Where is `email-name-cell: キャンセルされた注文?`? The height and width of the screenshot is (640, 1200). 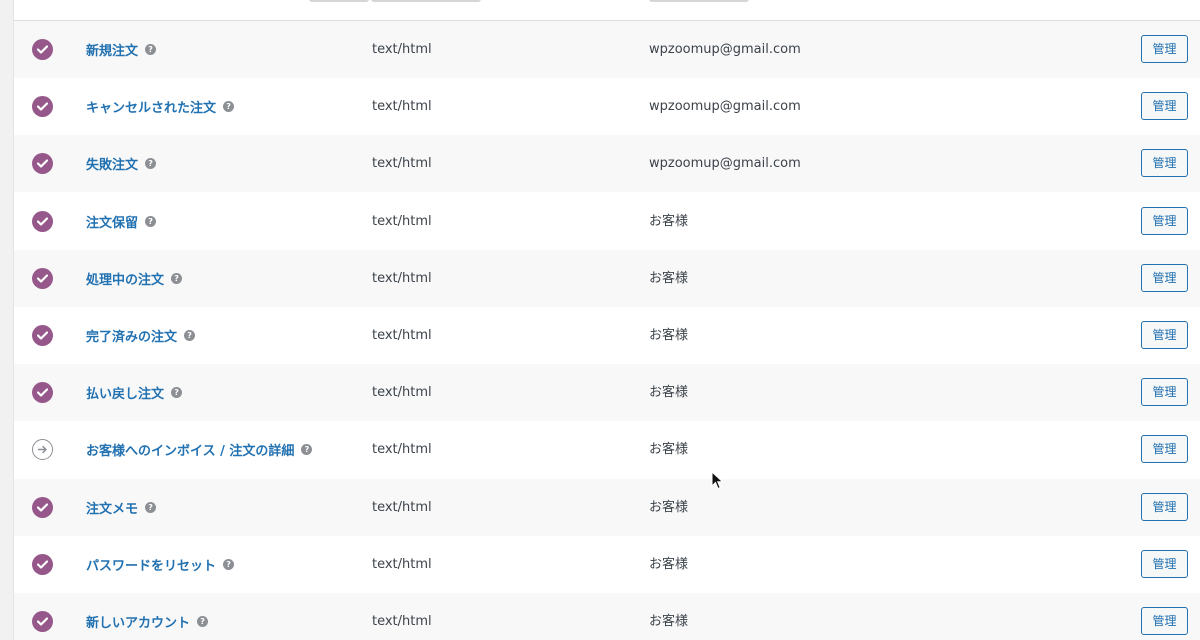
email-name-cell: キャンセルされた注文? is located at coordinates (160, 106).